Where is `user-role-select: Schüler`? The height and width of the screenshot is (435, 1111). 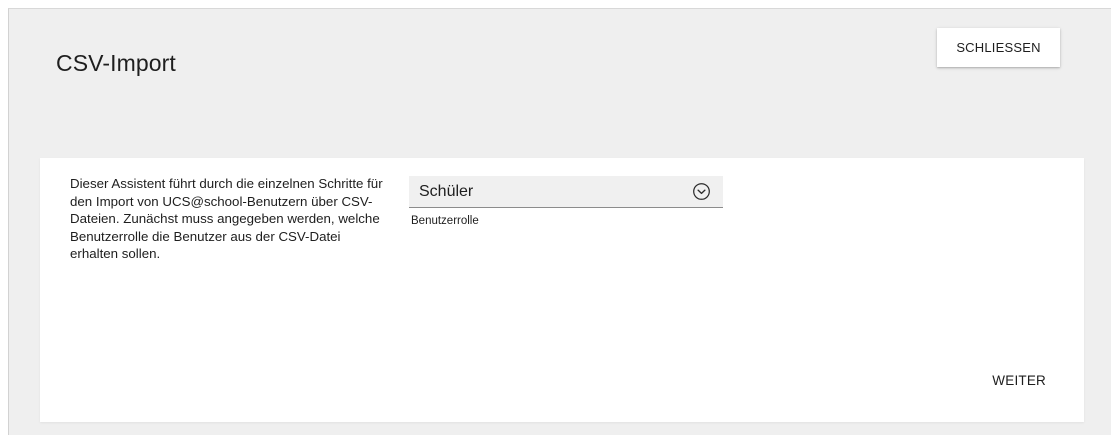
user-role-select: Schüler is located at coordinates (566, 192).